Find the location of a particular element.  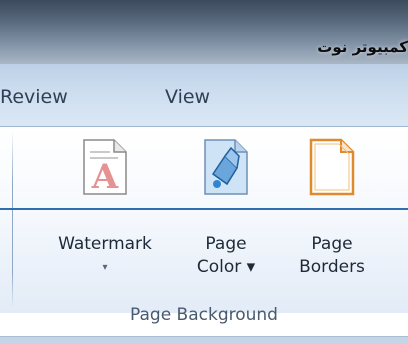

page-borders-button: Page Borders is located at coordinates (332, 212).